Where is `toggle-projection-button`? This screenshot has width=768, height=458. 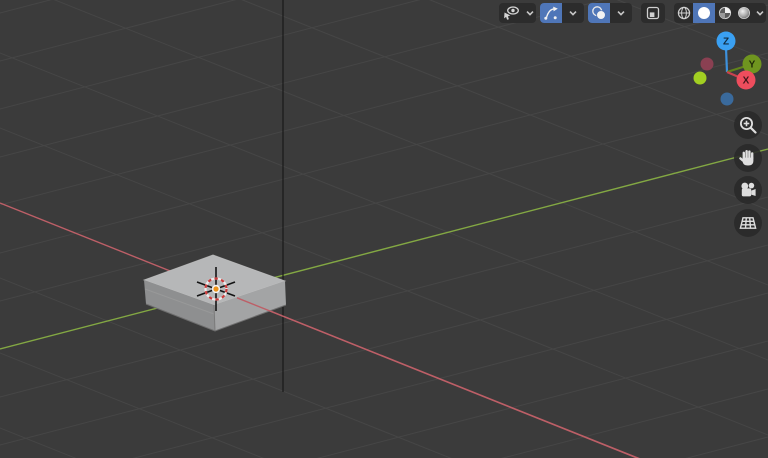 toggle-projection-button is located at coordinates (748, 223).